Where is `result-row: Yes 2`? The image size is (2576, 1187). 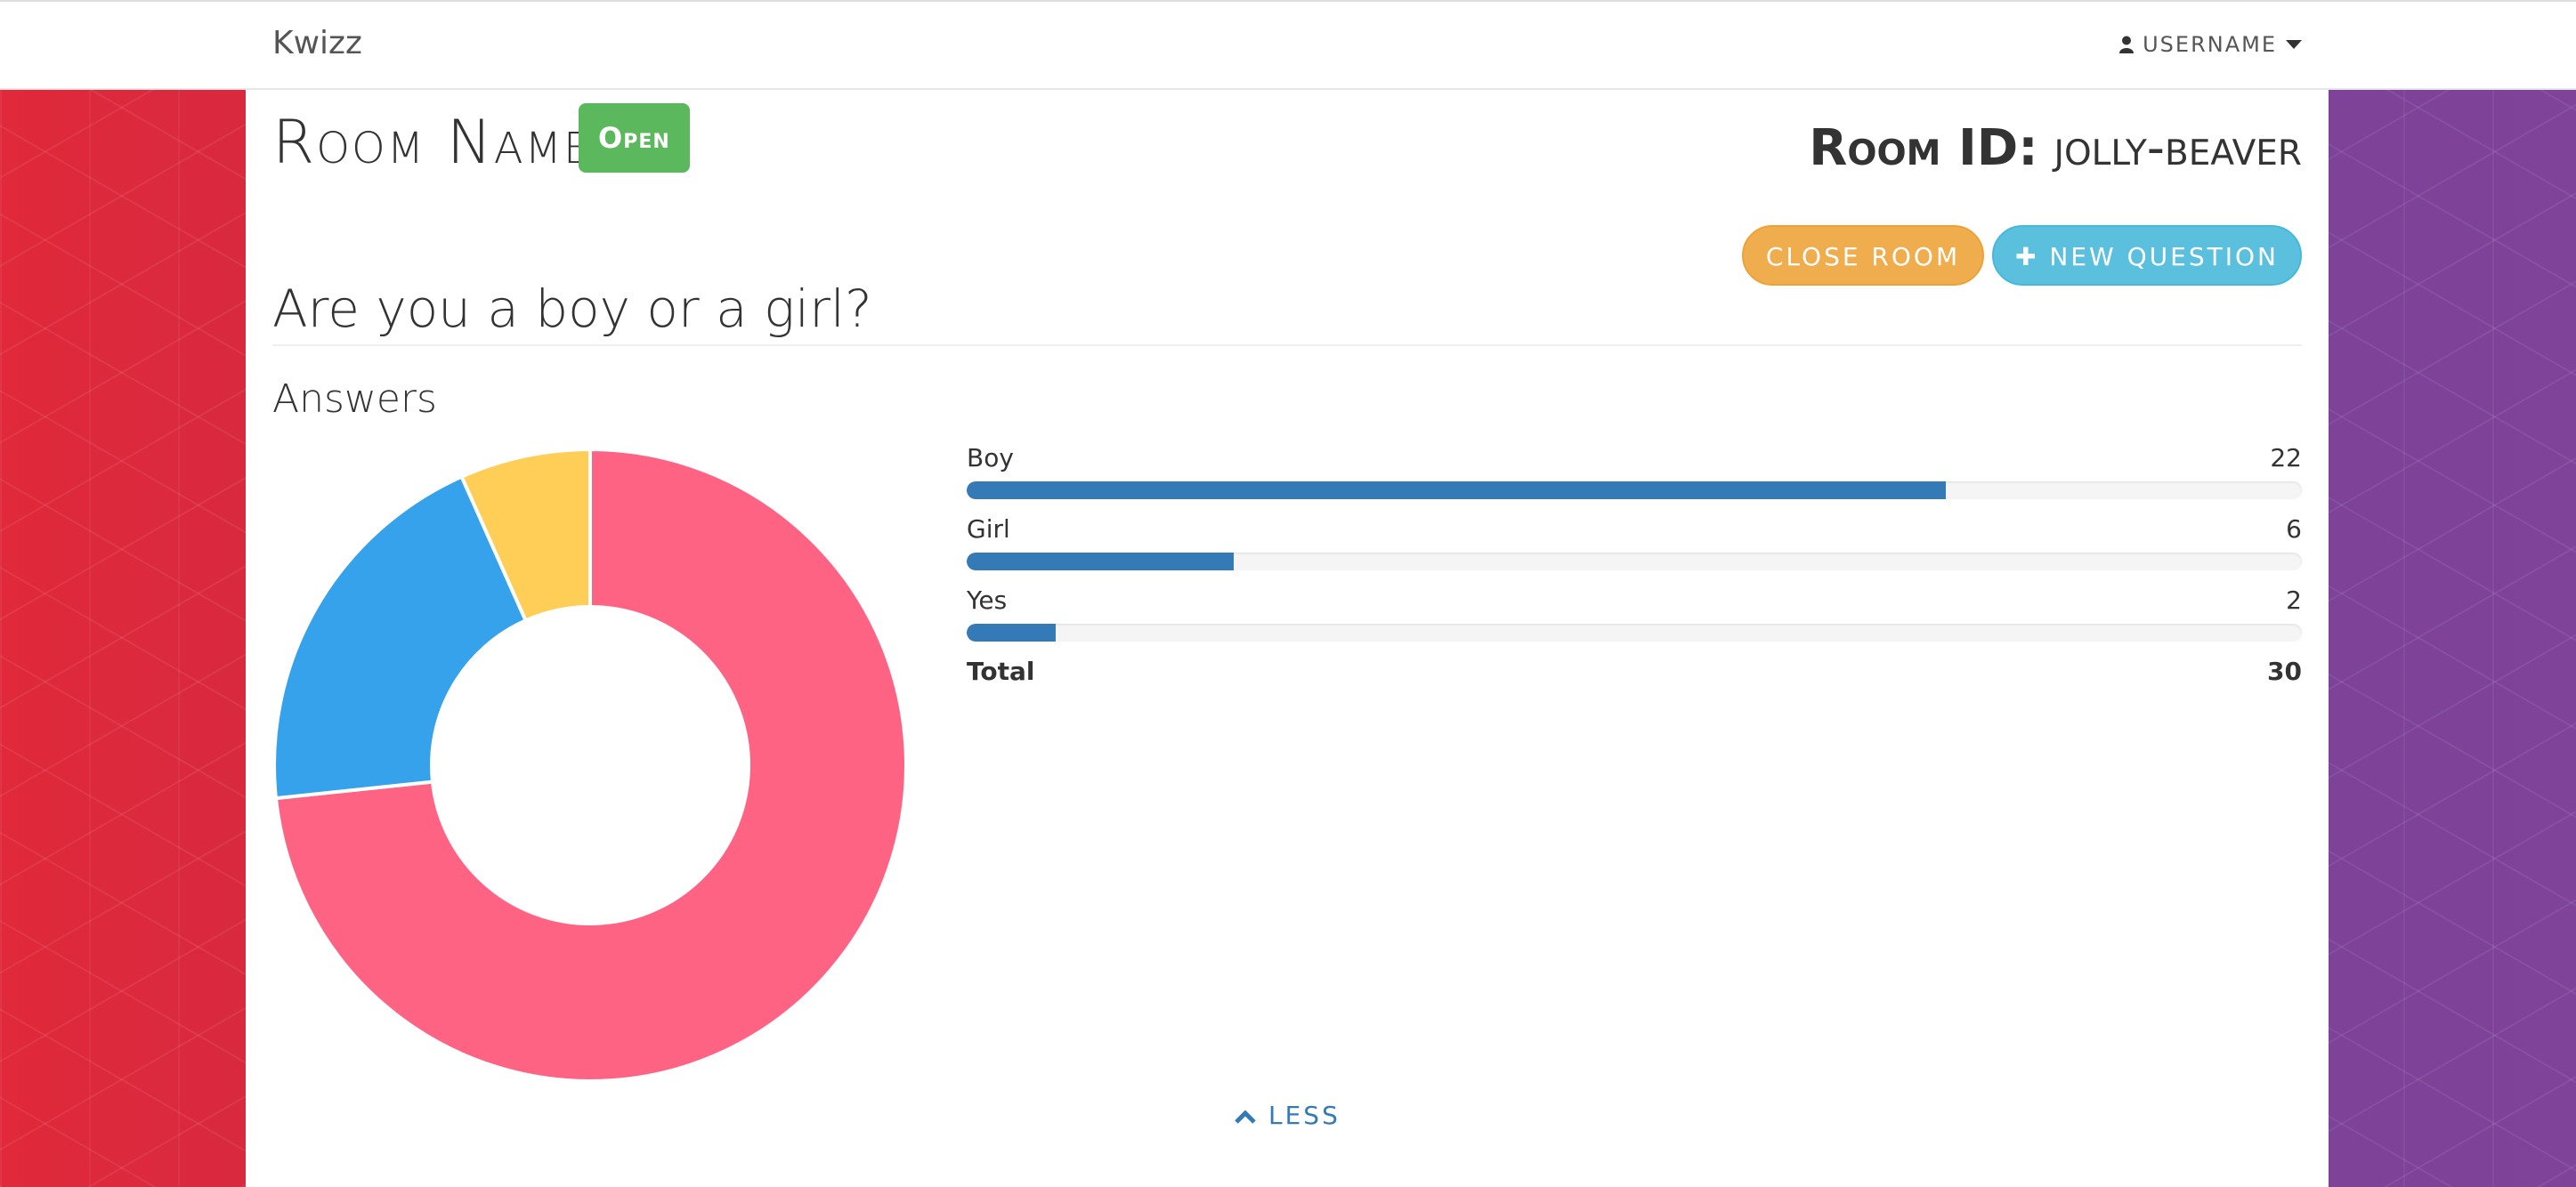 result-row: Yes 2 is located at coordinates (1635, 621).